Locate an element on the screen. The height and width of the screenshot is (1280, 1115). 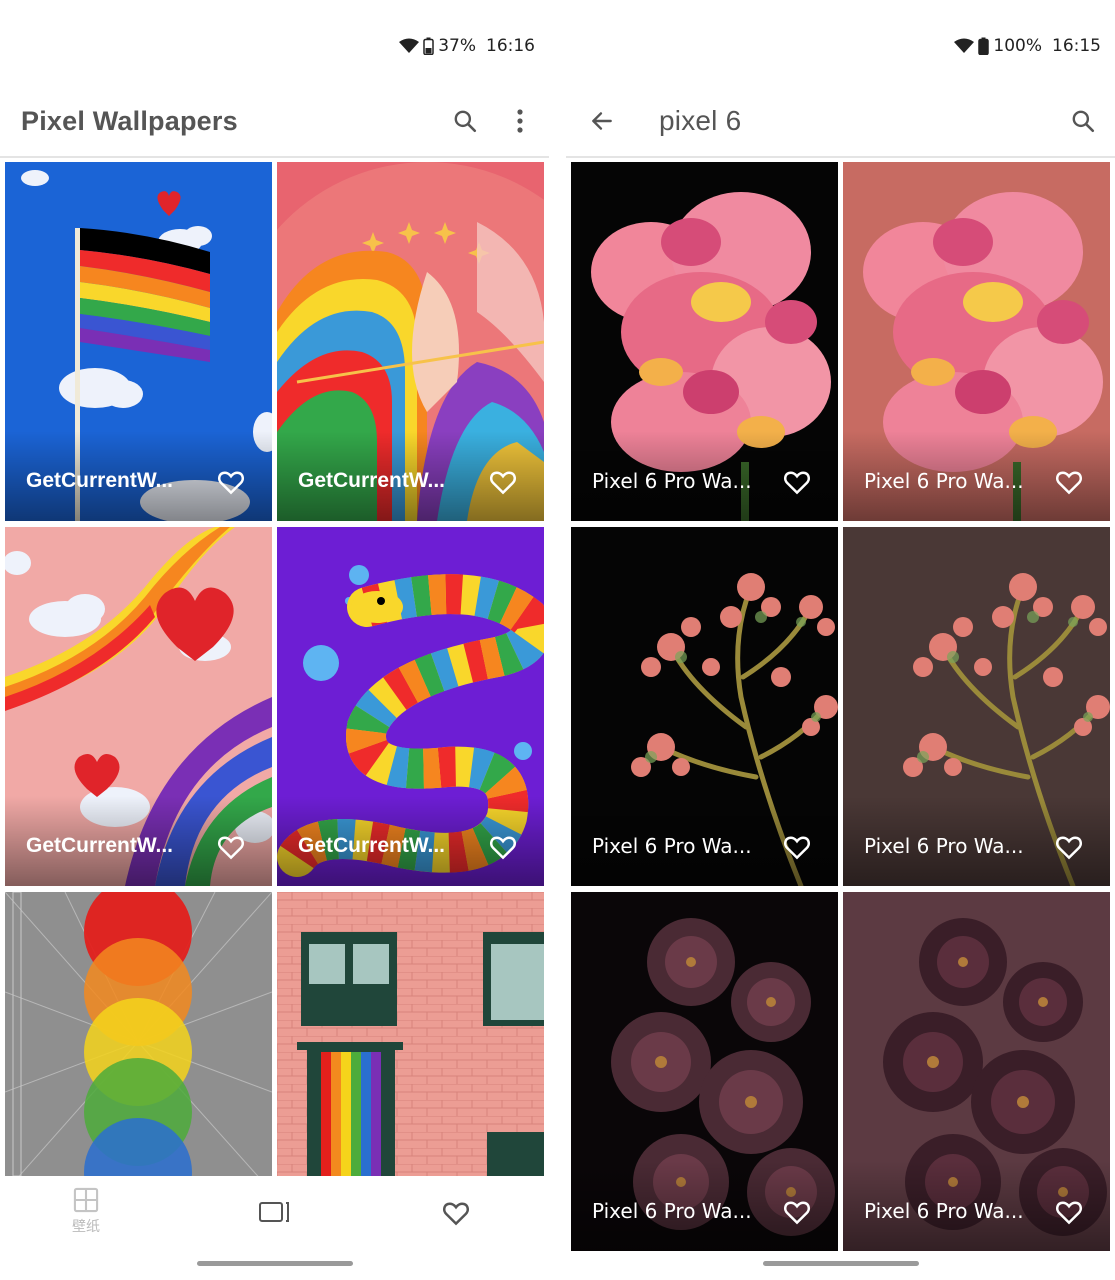
more-vert-icon is located at coordinates (520, 121).